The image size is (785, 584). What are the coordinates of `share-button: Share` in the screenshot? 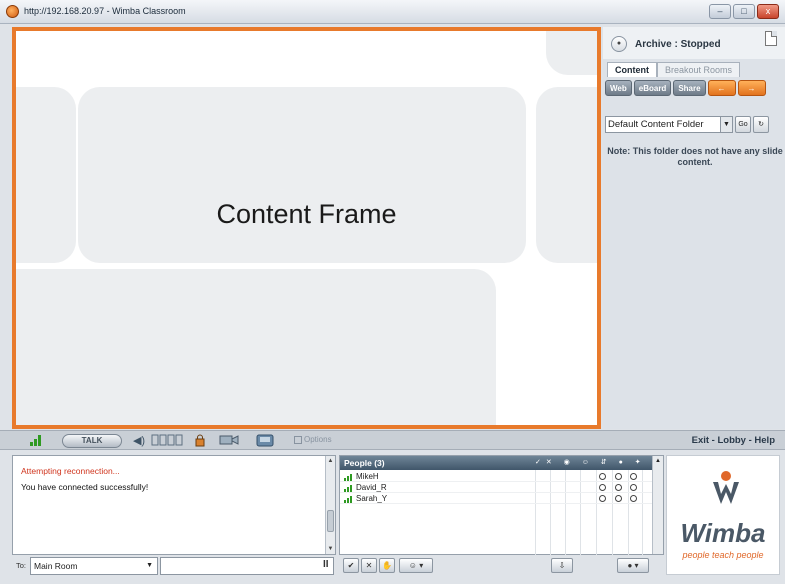 It's located at (689, 88).